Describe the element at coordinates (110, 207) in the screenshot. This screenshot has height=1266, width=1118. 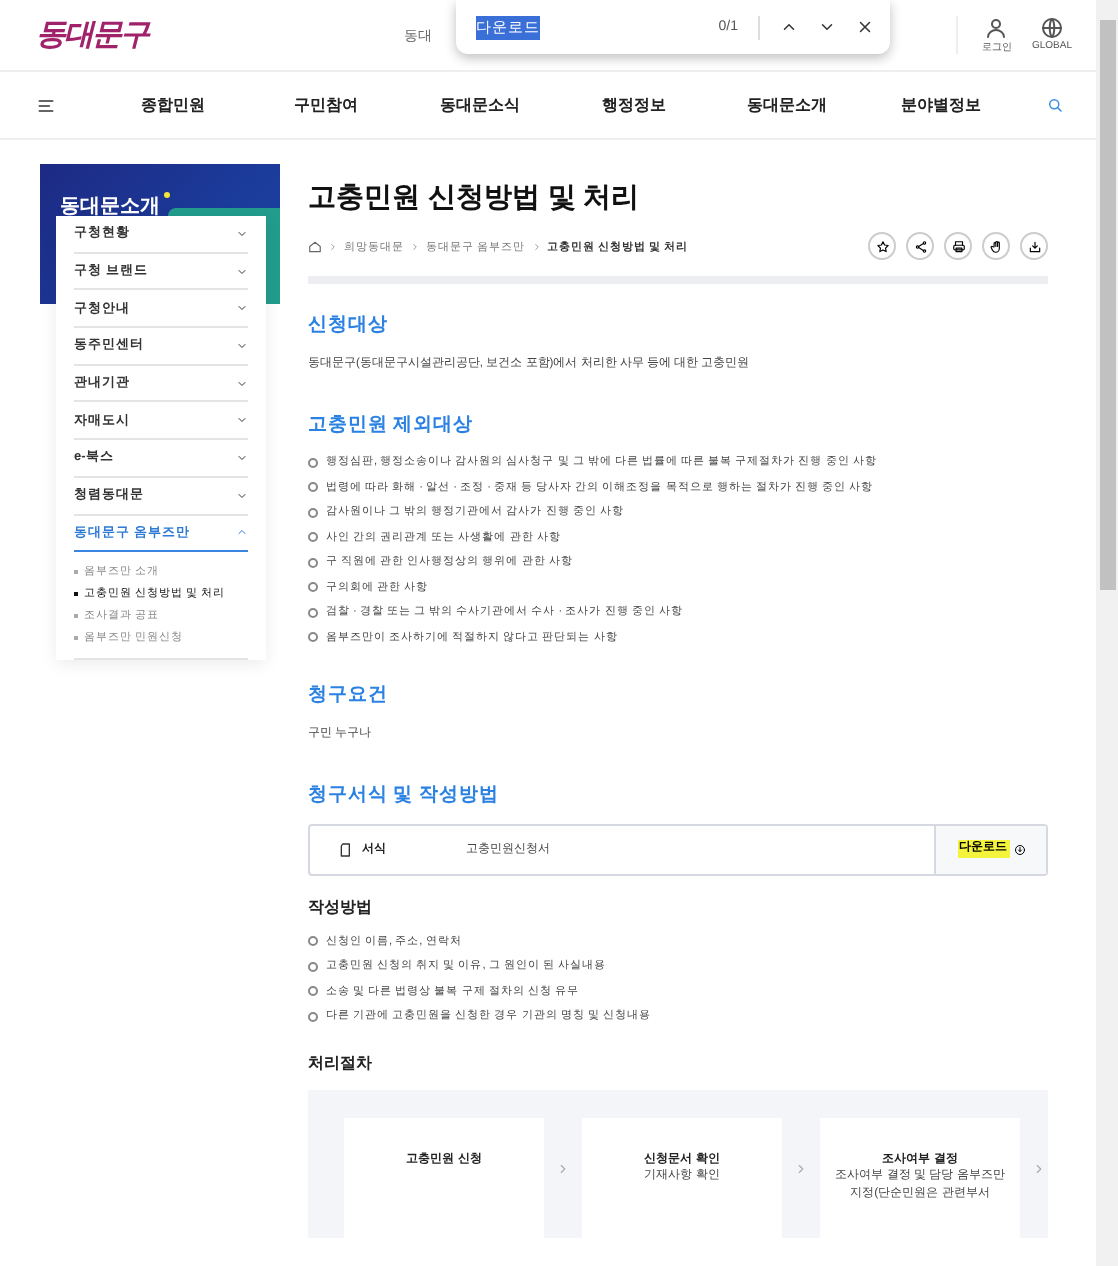
I see `sidebar-title: 동대문소개` at that location.